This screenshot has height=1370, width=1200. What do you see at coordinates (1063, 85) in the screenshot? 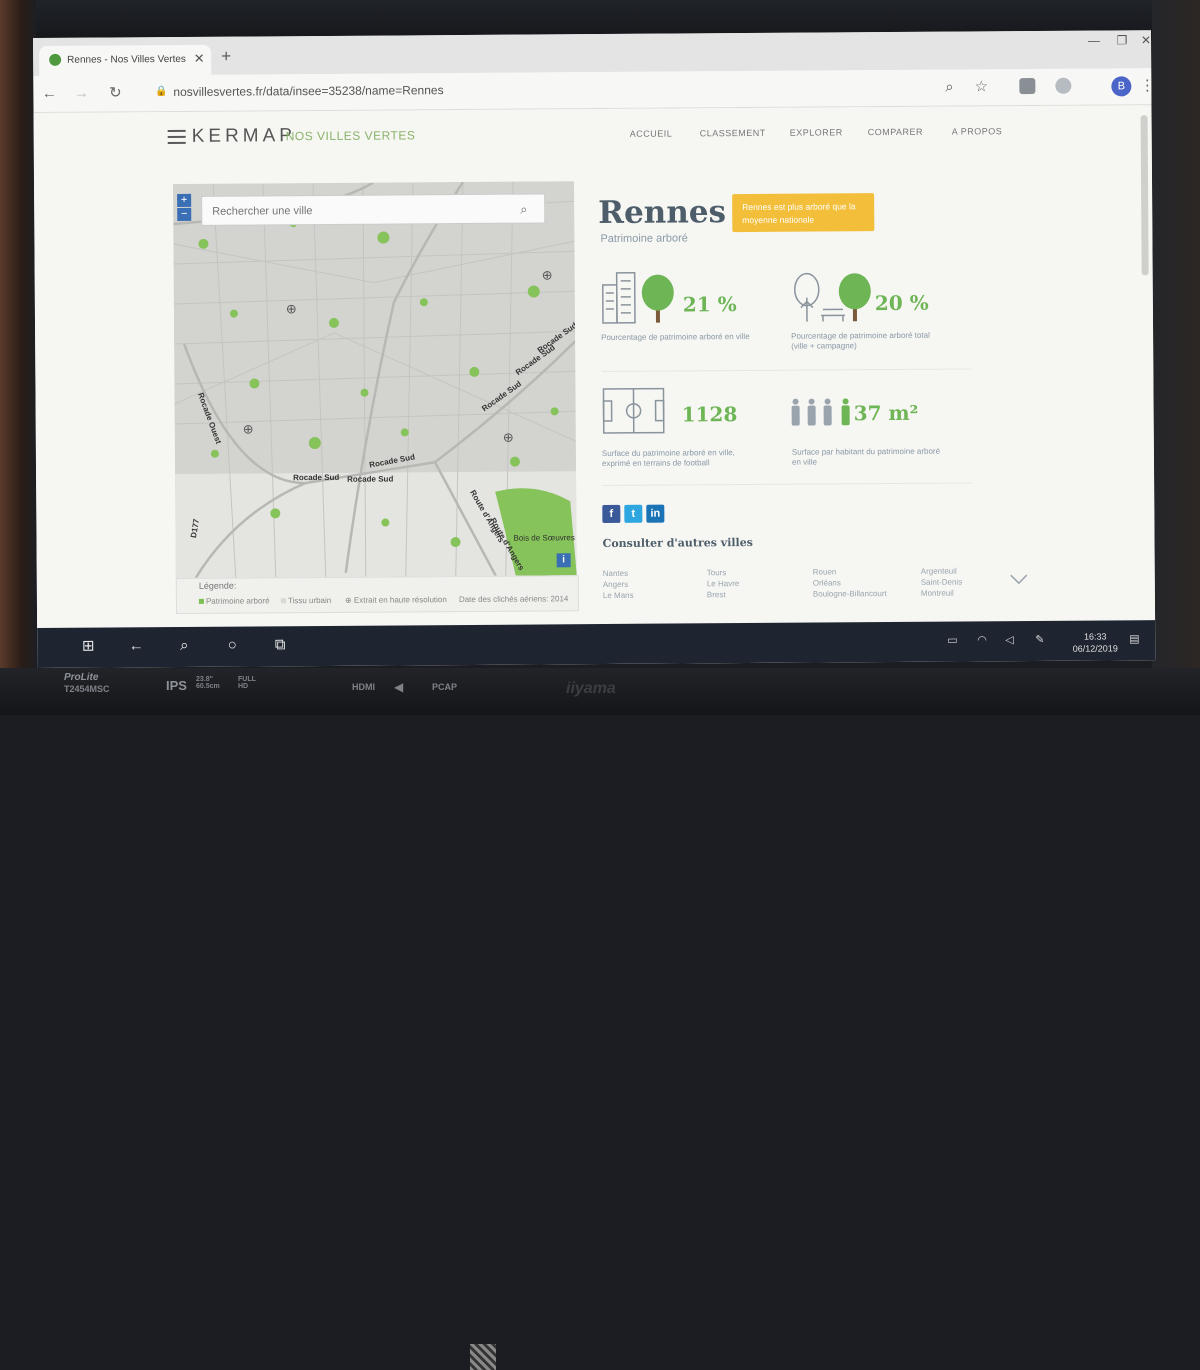
I see `drive-extension-icon` at bounding box center [1063, 85].